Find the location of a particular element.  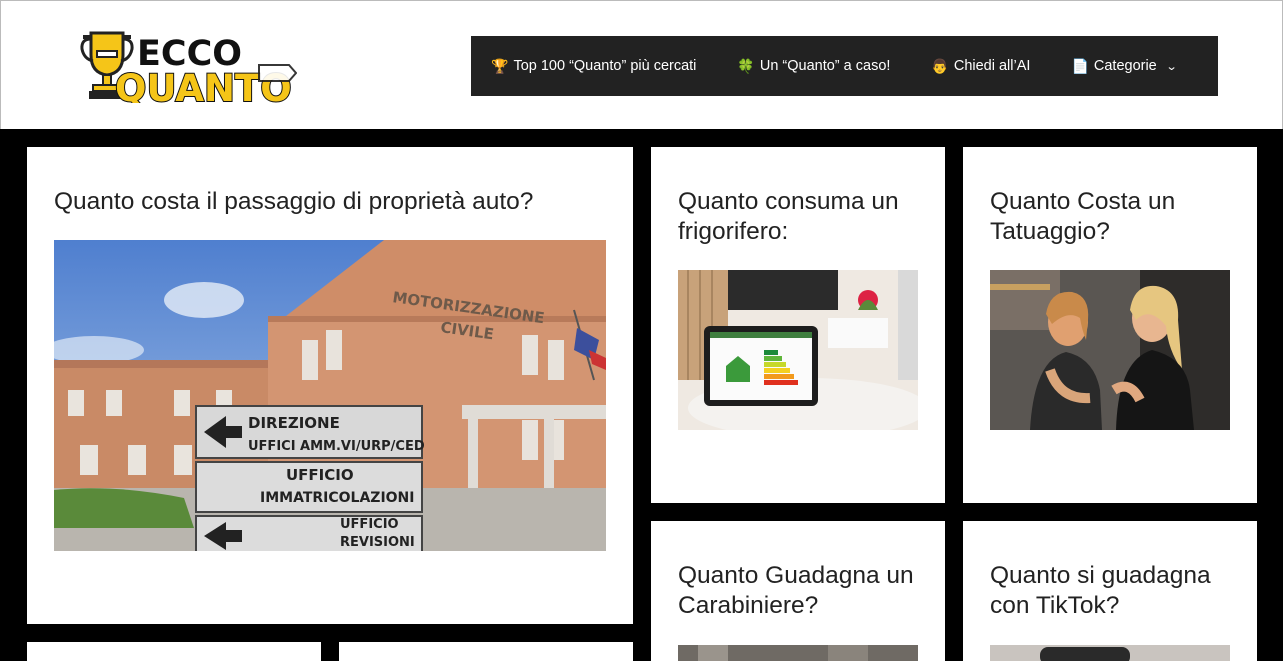

nav-item-random: 🍀 Un “Quanto” a caso! is located at coordinates (813, 66).